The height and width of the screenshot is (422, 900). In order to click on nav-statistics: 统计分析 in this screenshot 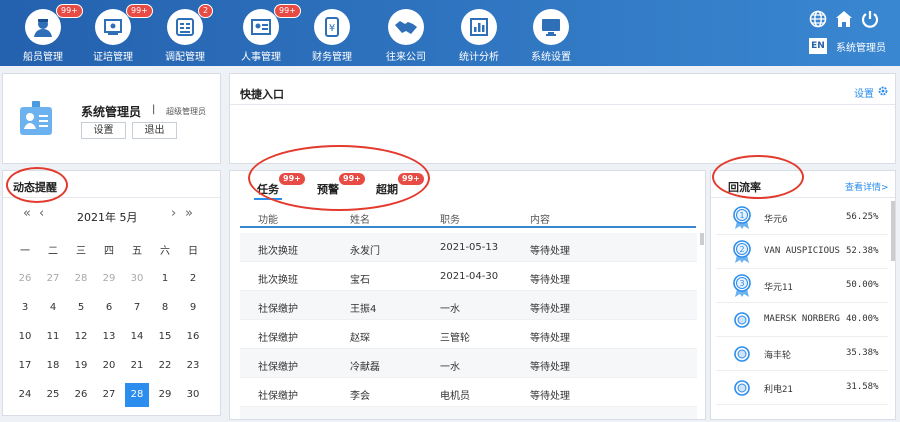, I will do `click(479, 33)`.